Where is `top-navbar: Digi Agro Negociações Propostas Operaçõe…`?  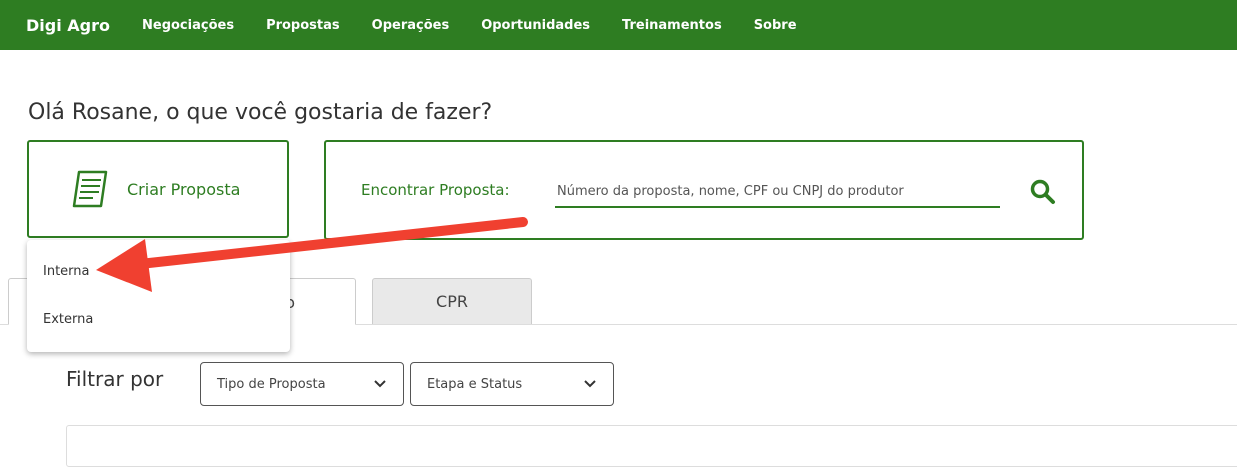
top-navbar: Digi Agro Negociações Propostas Operaçõe… is located at coordinates (618, 25).